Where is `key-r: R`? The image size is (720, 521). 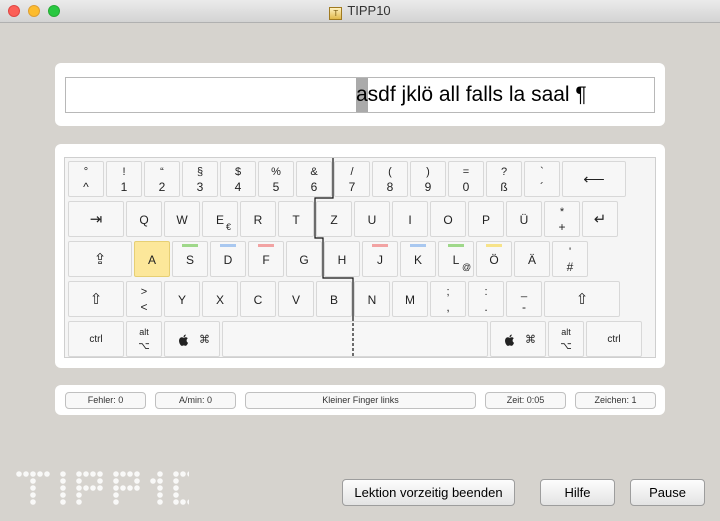 key-r: R is located at coordinates (258, 219).